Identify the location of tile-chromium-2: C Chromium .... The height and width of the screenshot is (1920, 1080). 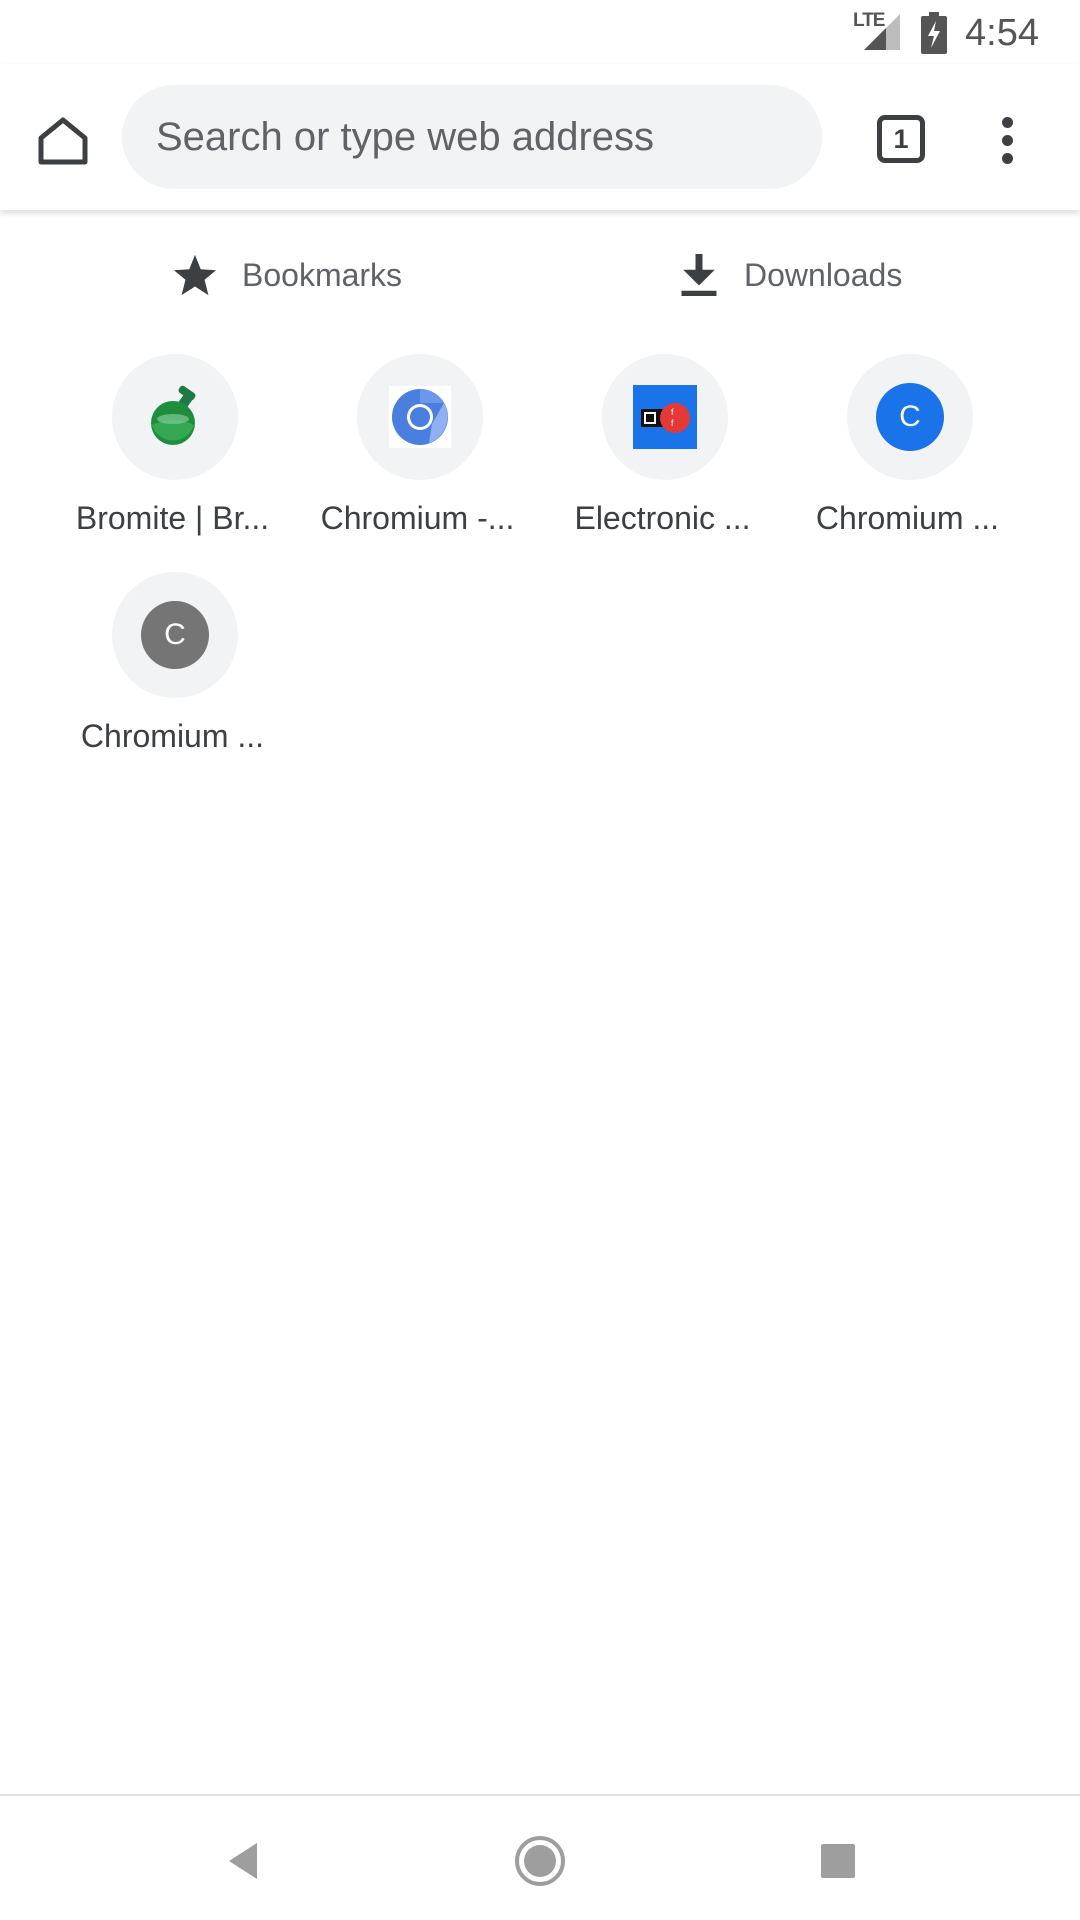
(907, 454).